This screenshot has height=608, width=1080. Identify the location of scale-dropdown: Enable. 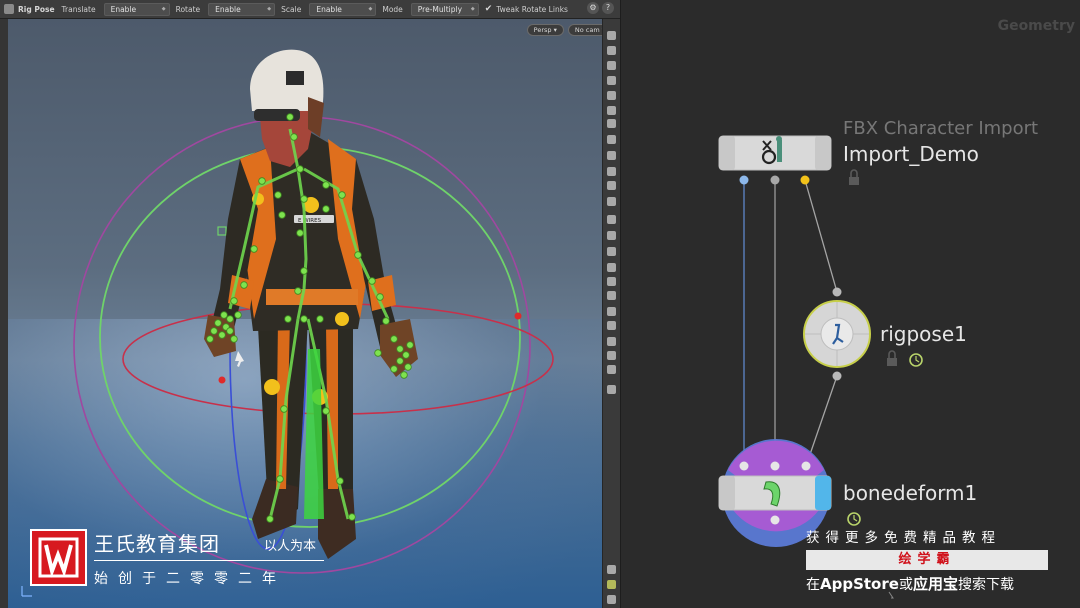
(343, 9).